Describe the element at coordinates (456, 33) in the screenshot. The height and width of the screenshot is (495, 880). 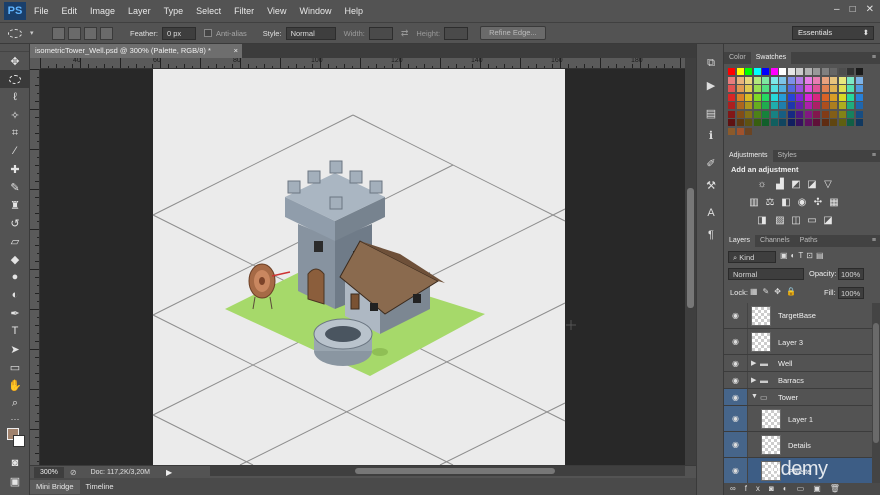
I see `height-input` at that location.